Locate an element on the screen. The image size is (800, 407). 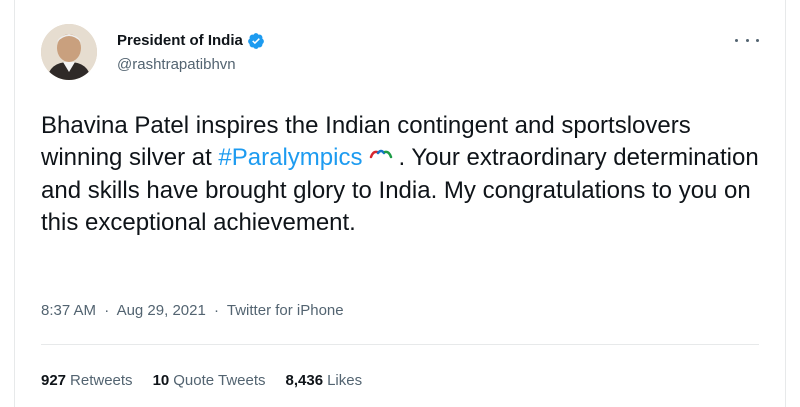
retweets-stat: 927 Retweets is located at coordinates (87, 380).